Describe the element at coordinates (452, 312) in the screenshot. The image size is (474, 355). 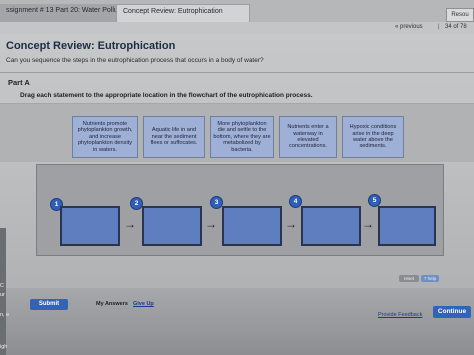
I see `continue-button: Continue` at that location.